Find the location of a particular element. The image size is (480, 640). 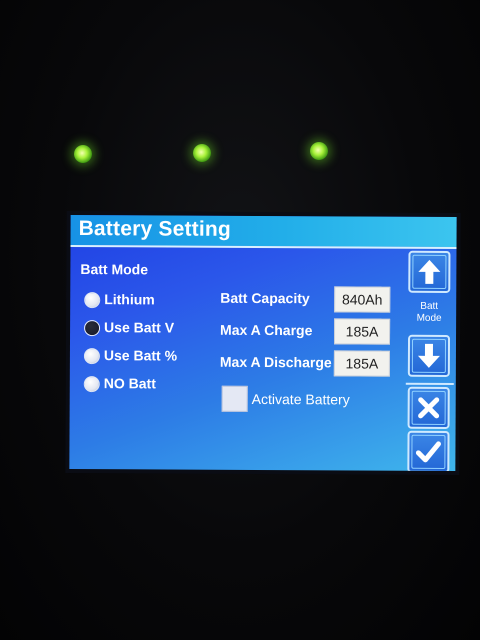

max-a-discharge-label: Max A Discharge is located at coordinates (275, 362).